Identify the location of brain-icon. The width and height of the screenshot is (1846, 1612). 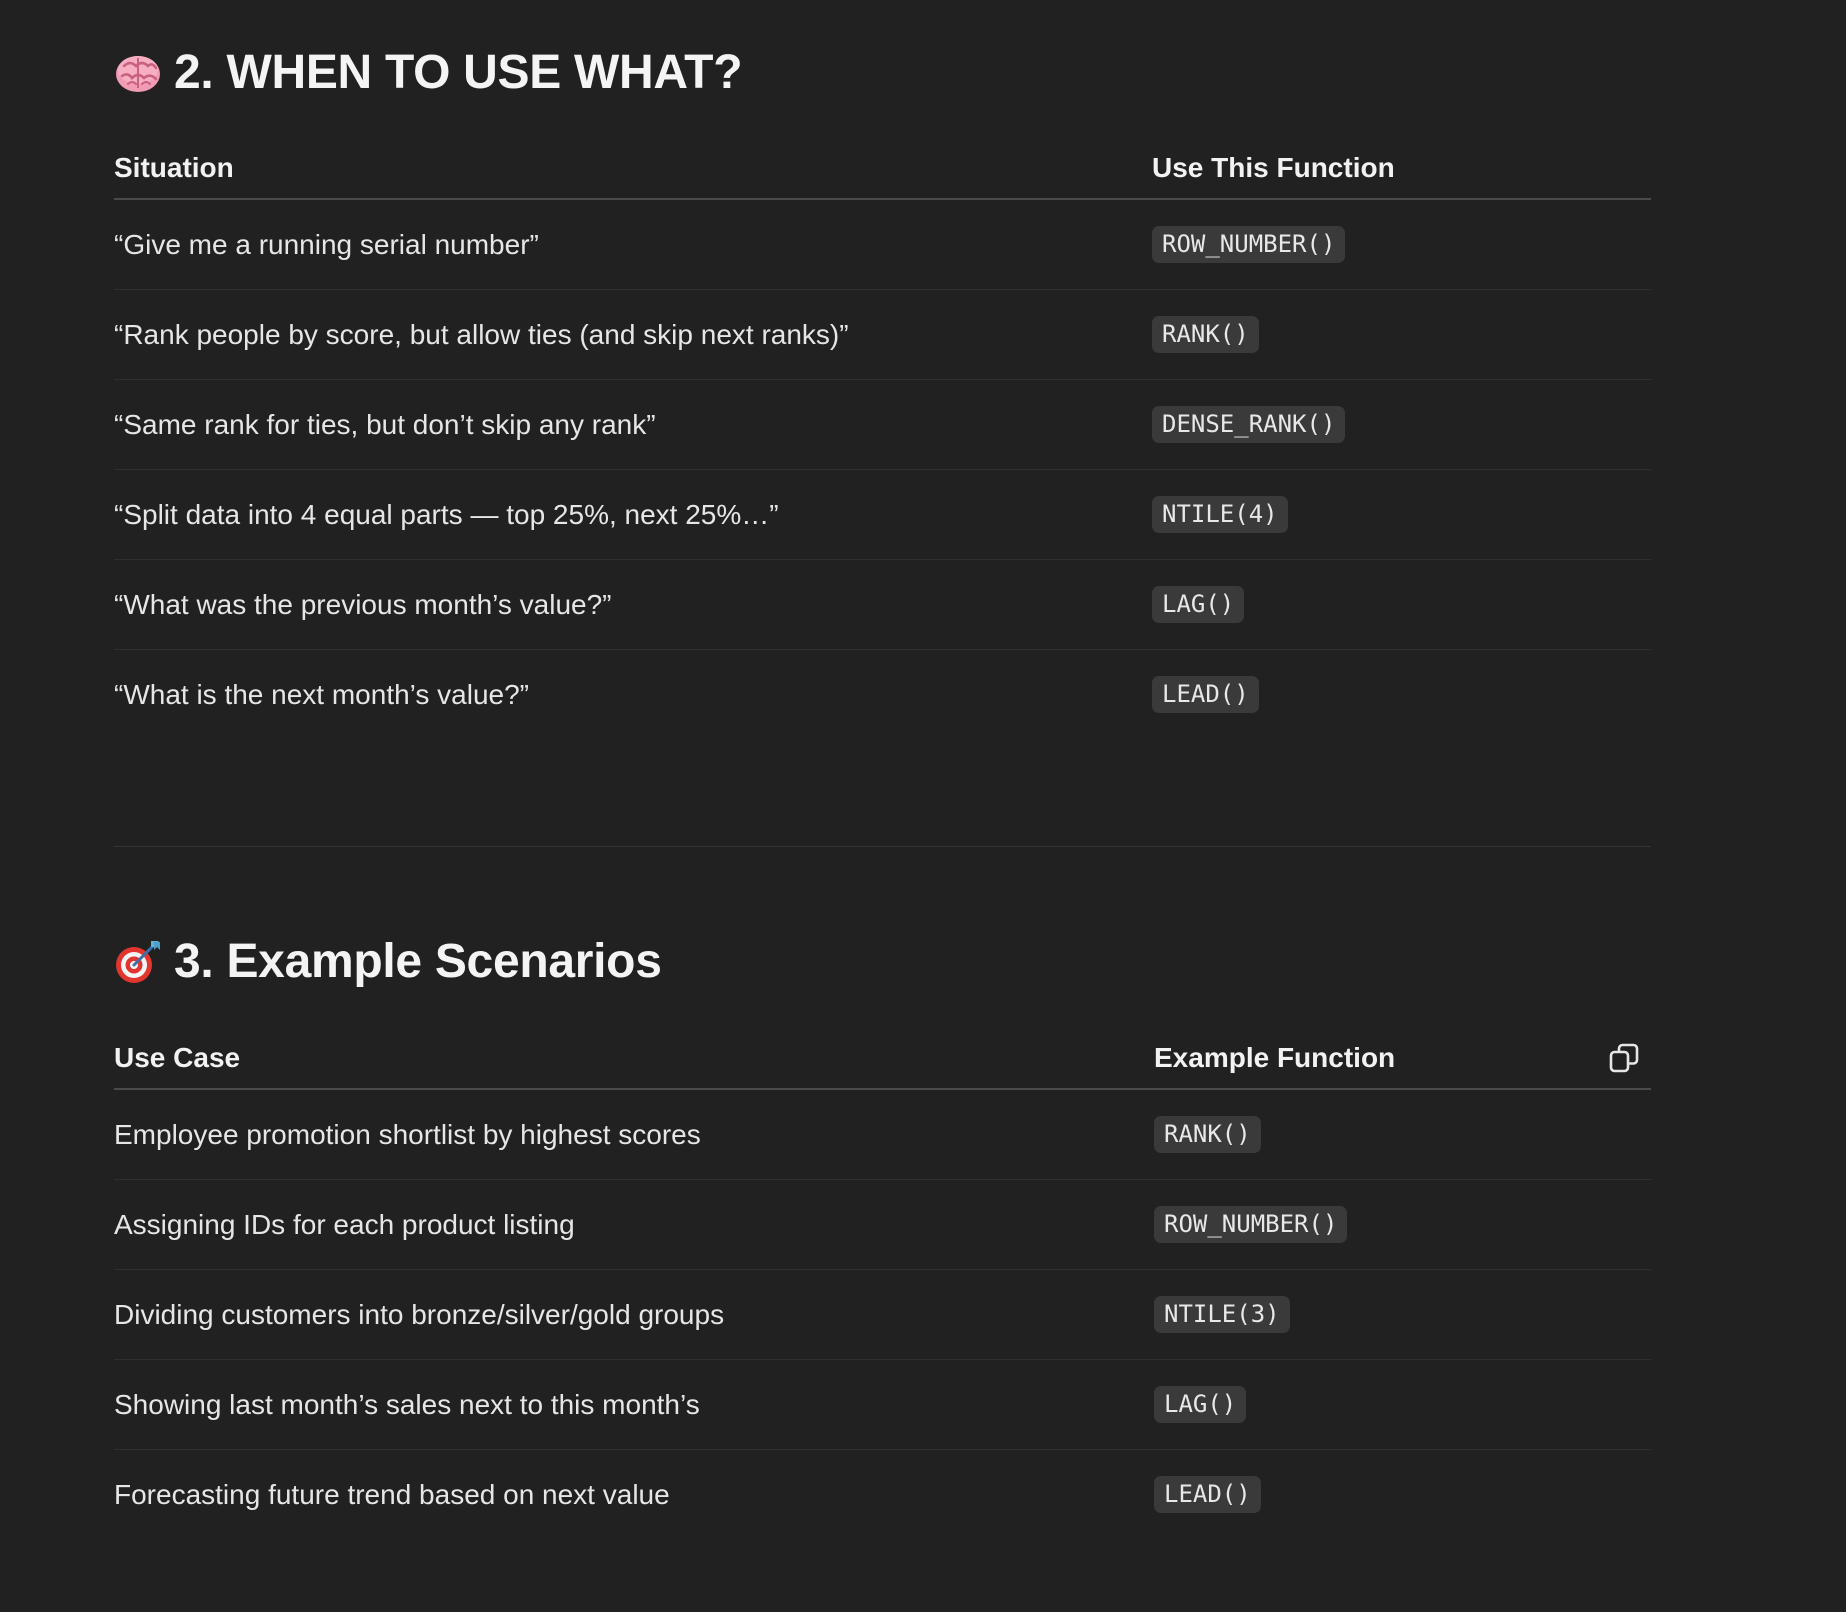
(138, 72).